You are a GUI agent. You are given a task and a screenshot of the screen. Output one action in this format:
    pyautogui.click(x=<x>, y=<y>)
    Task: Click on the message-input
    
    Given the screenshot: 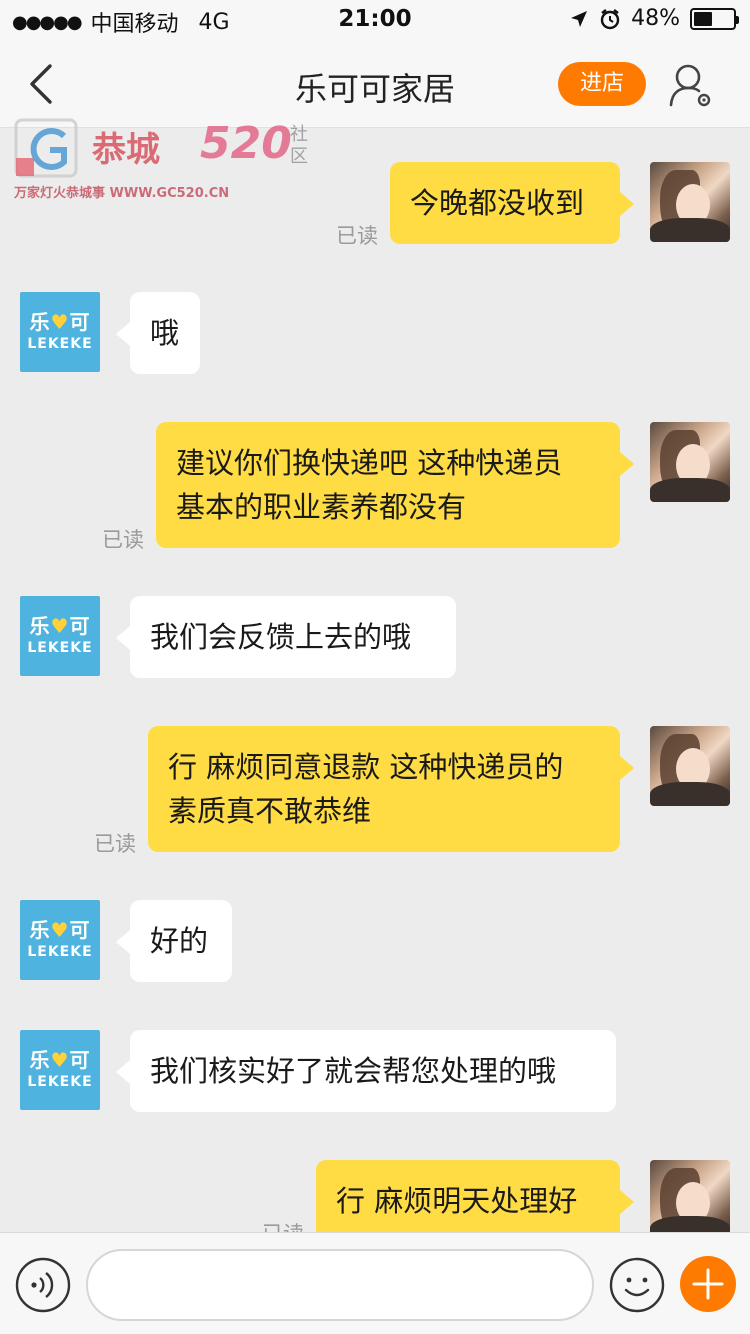 What is the action you would take?
    pyautogui.click(x=340, y=1285)
    